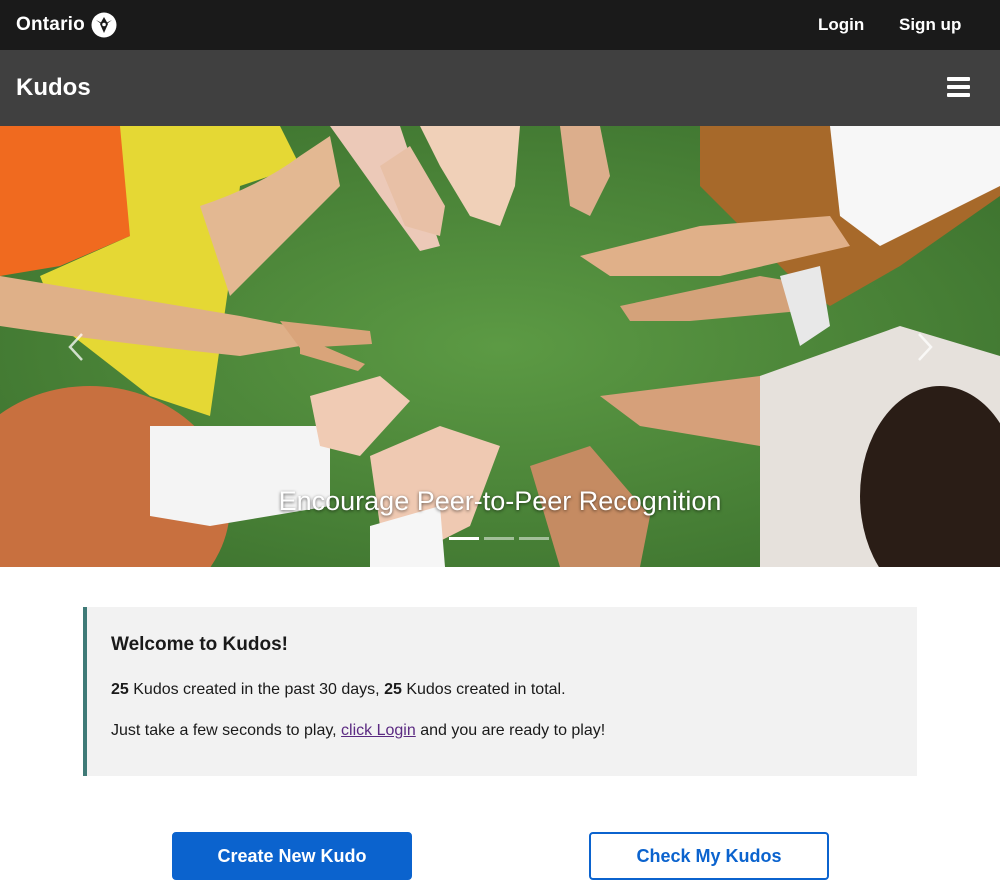 The width and height of the screenshot is (1000, 882). I want to click on hamburger-menu-icon, so click(958, 87).